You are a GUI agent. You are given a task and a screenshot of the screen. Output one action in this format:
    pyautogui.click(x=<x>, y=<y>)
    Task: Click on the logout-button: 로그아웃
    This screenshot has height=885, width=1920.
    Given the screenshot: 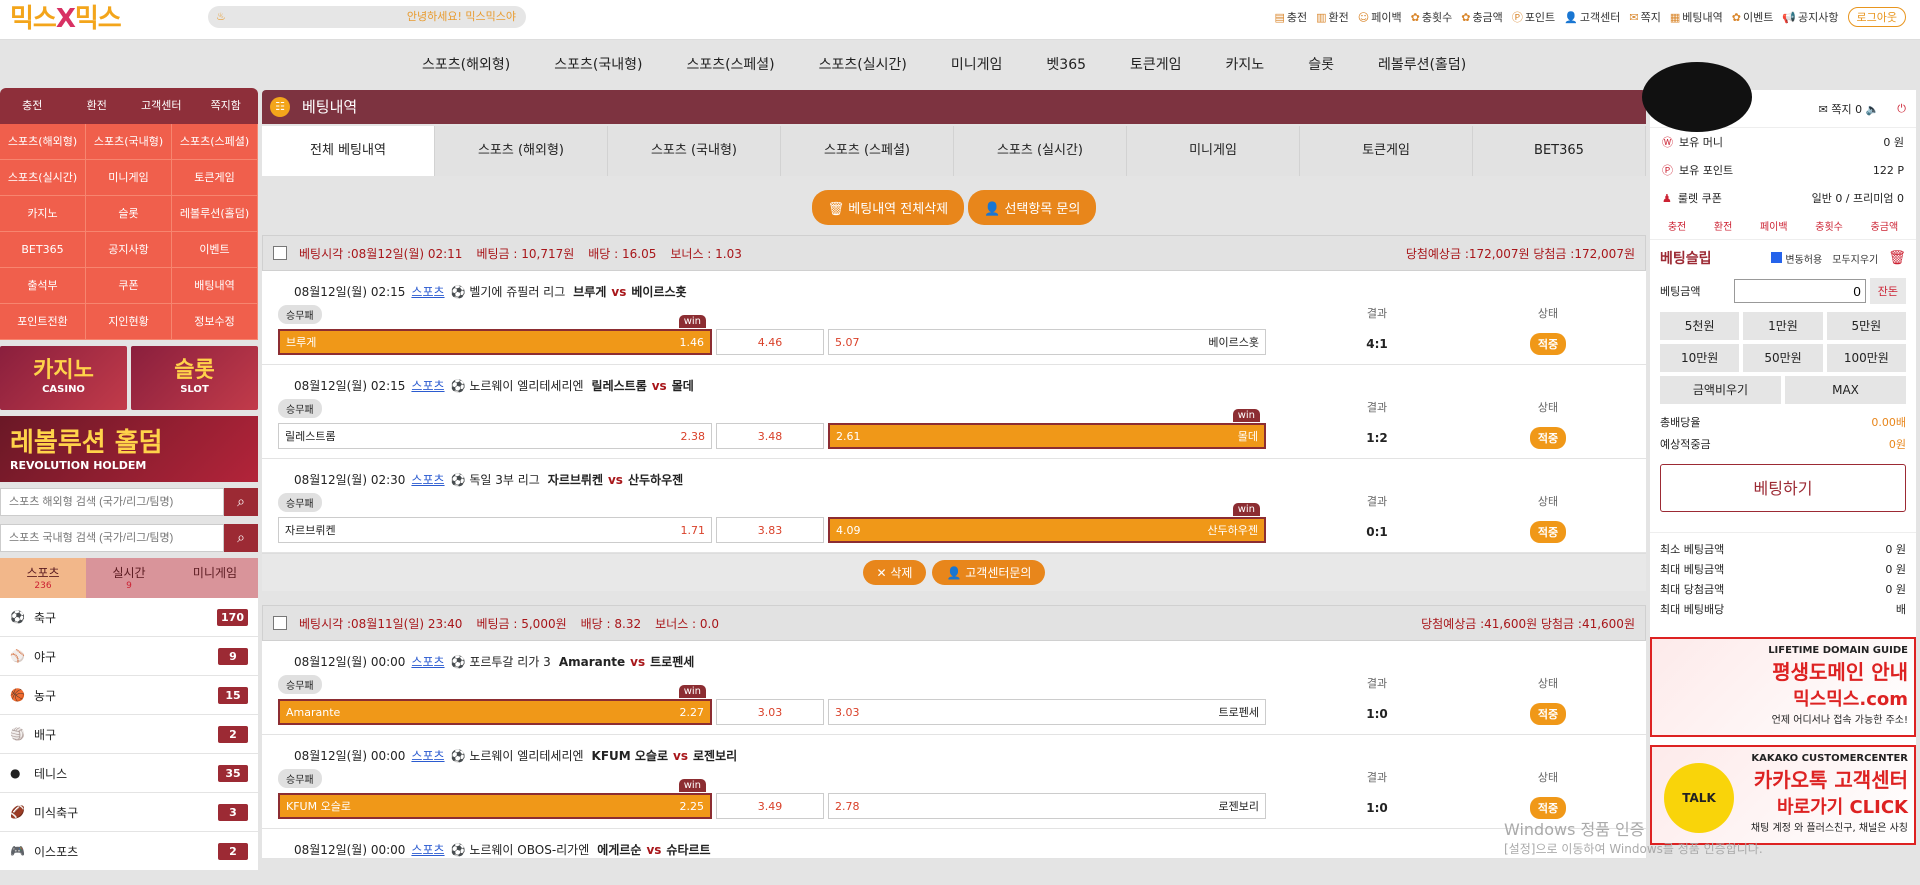 What is the action you would take?
    pyautogui.click(x=1876, y=17)
    